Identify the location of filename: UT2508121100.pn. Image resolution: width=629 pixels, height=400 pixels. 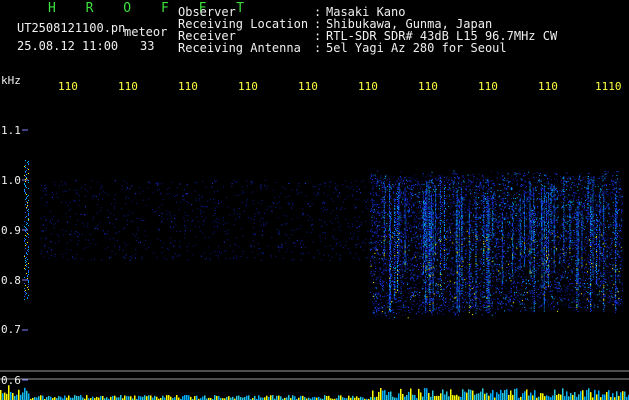
(71, 28).